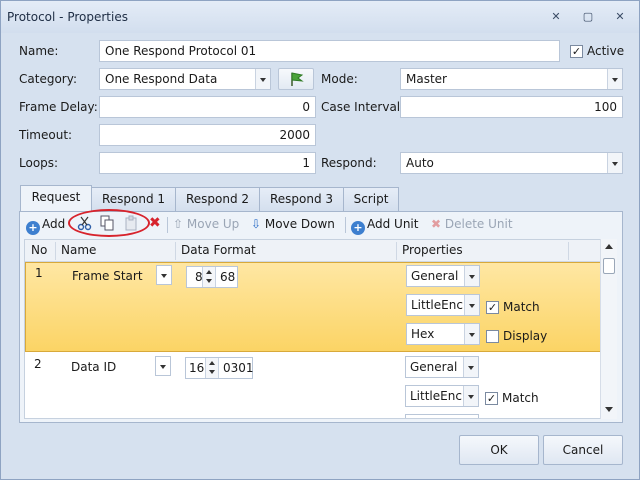  What do you see at coordinates (556, 17) in the screenshot?
I see `menu-icon: ✕` at bounding box center [556, 17].